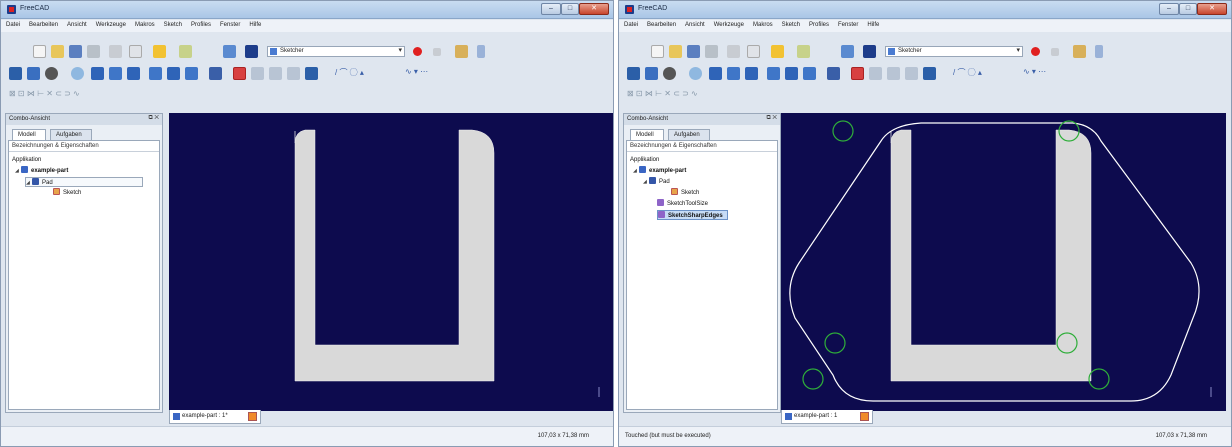  I want to click on close-tab-icon, so click(252, 416).